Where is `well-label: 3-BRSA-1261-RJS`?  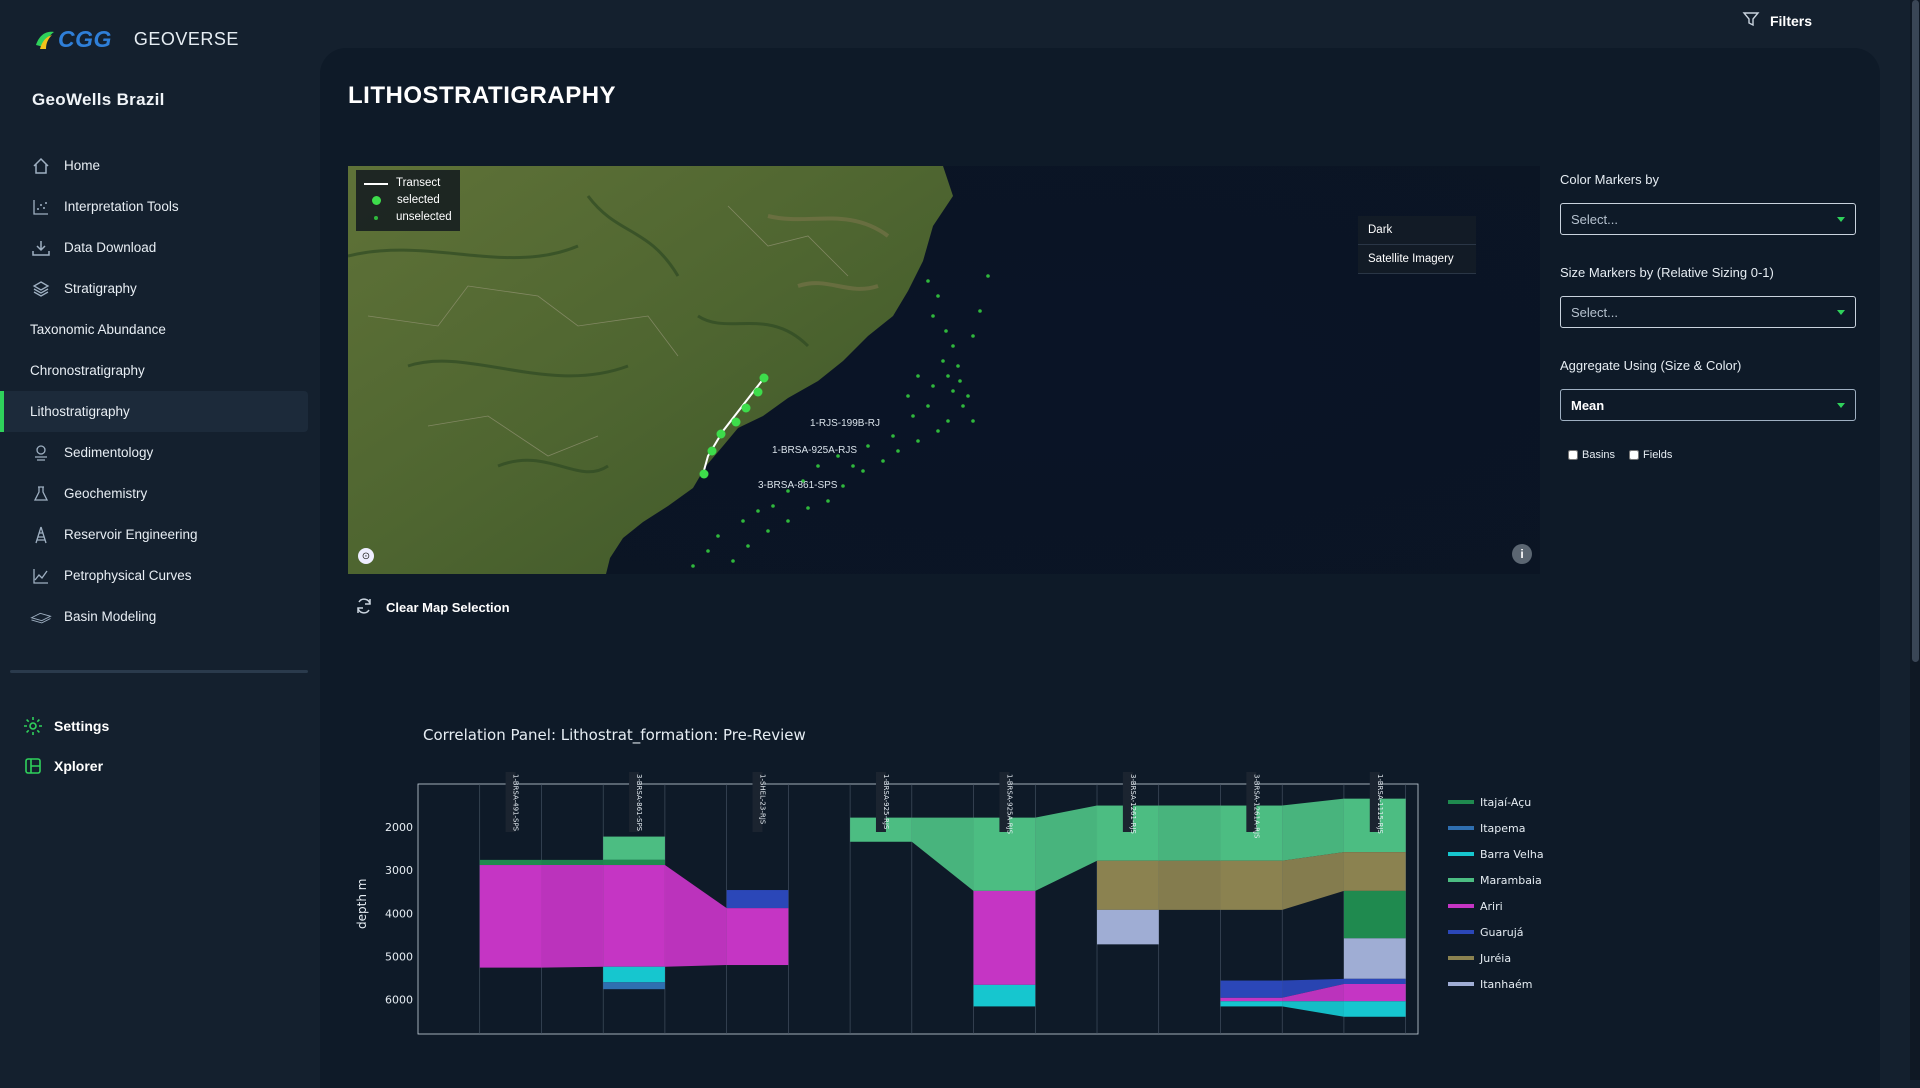
well-label: 3-BRSA-1261-RJS is located at coordinates (1133, 804).